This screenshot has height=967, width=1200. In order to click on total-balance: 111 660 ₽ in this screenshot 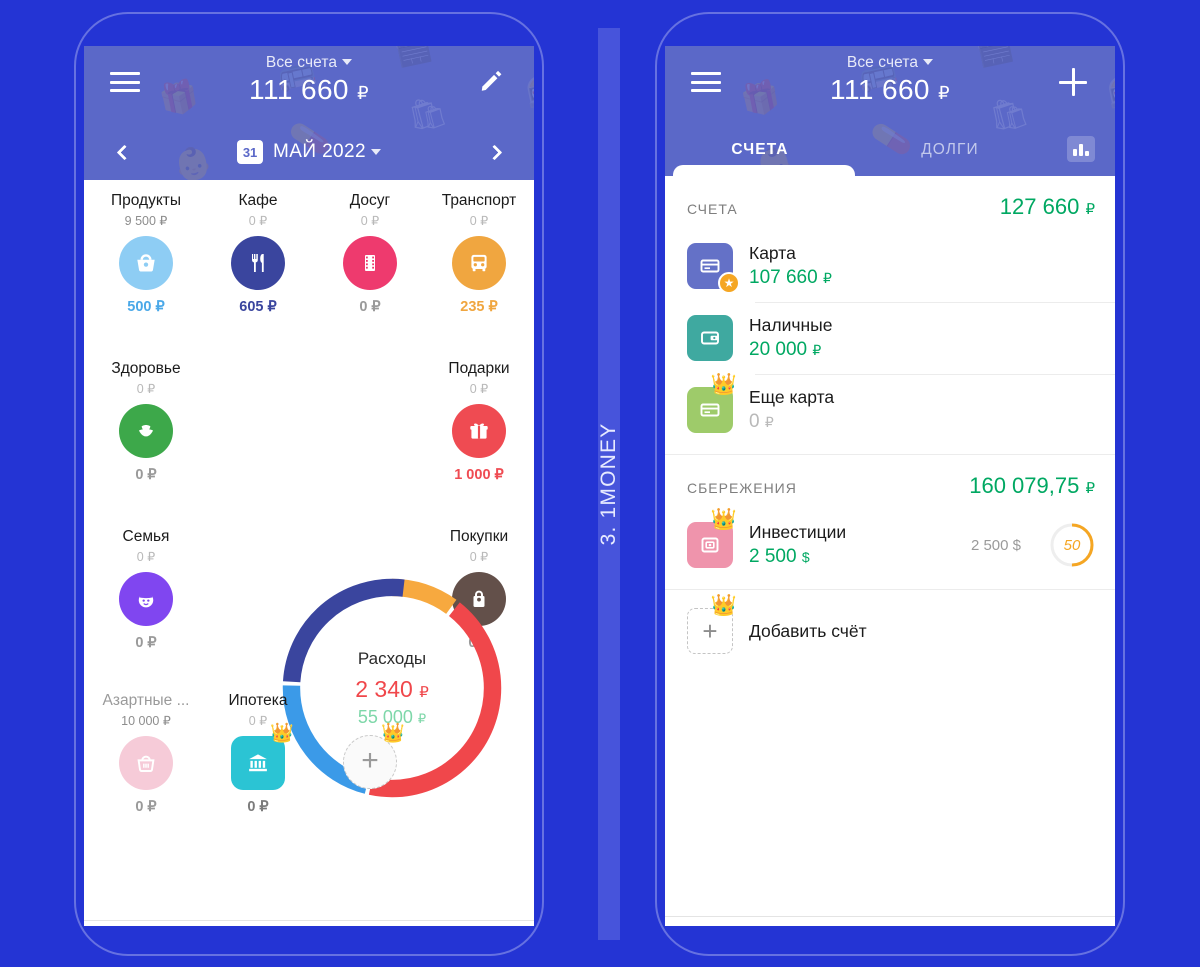, I will do `click(890, 90)`.